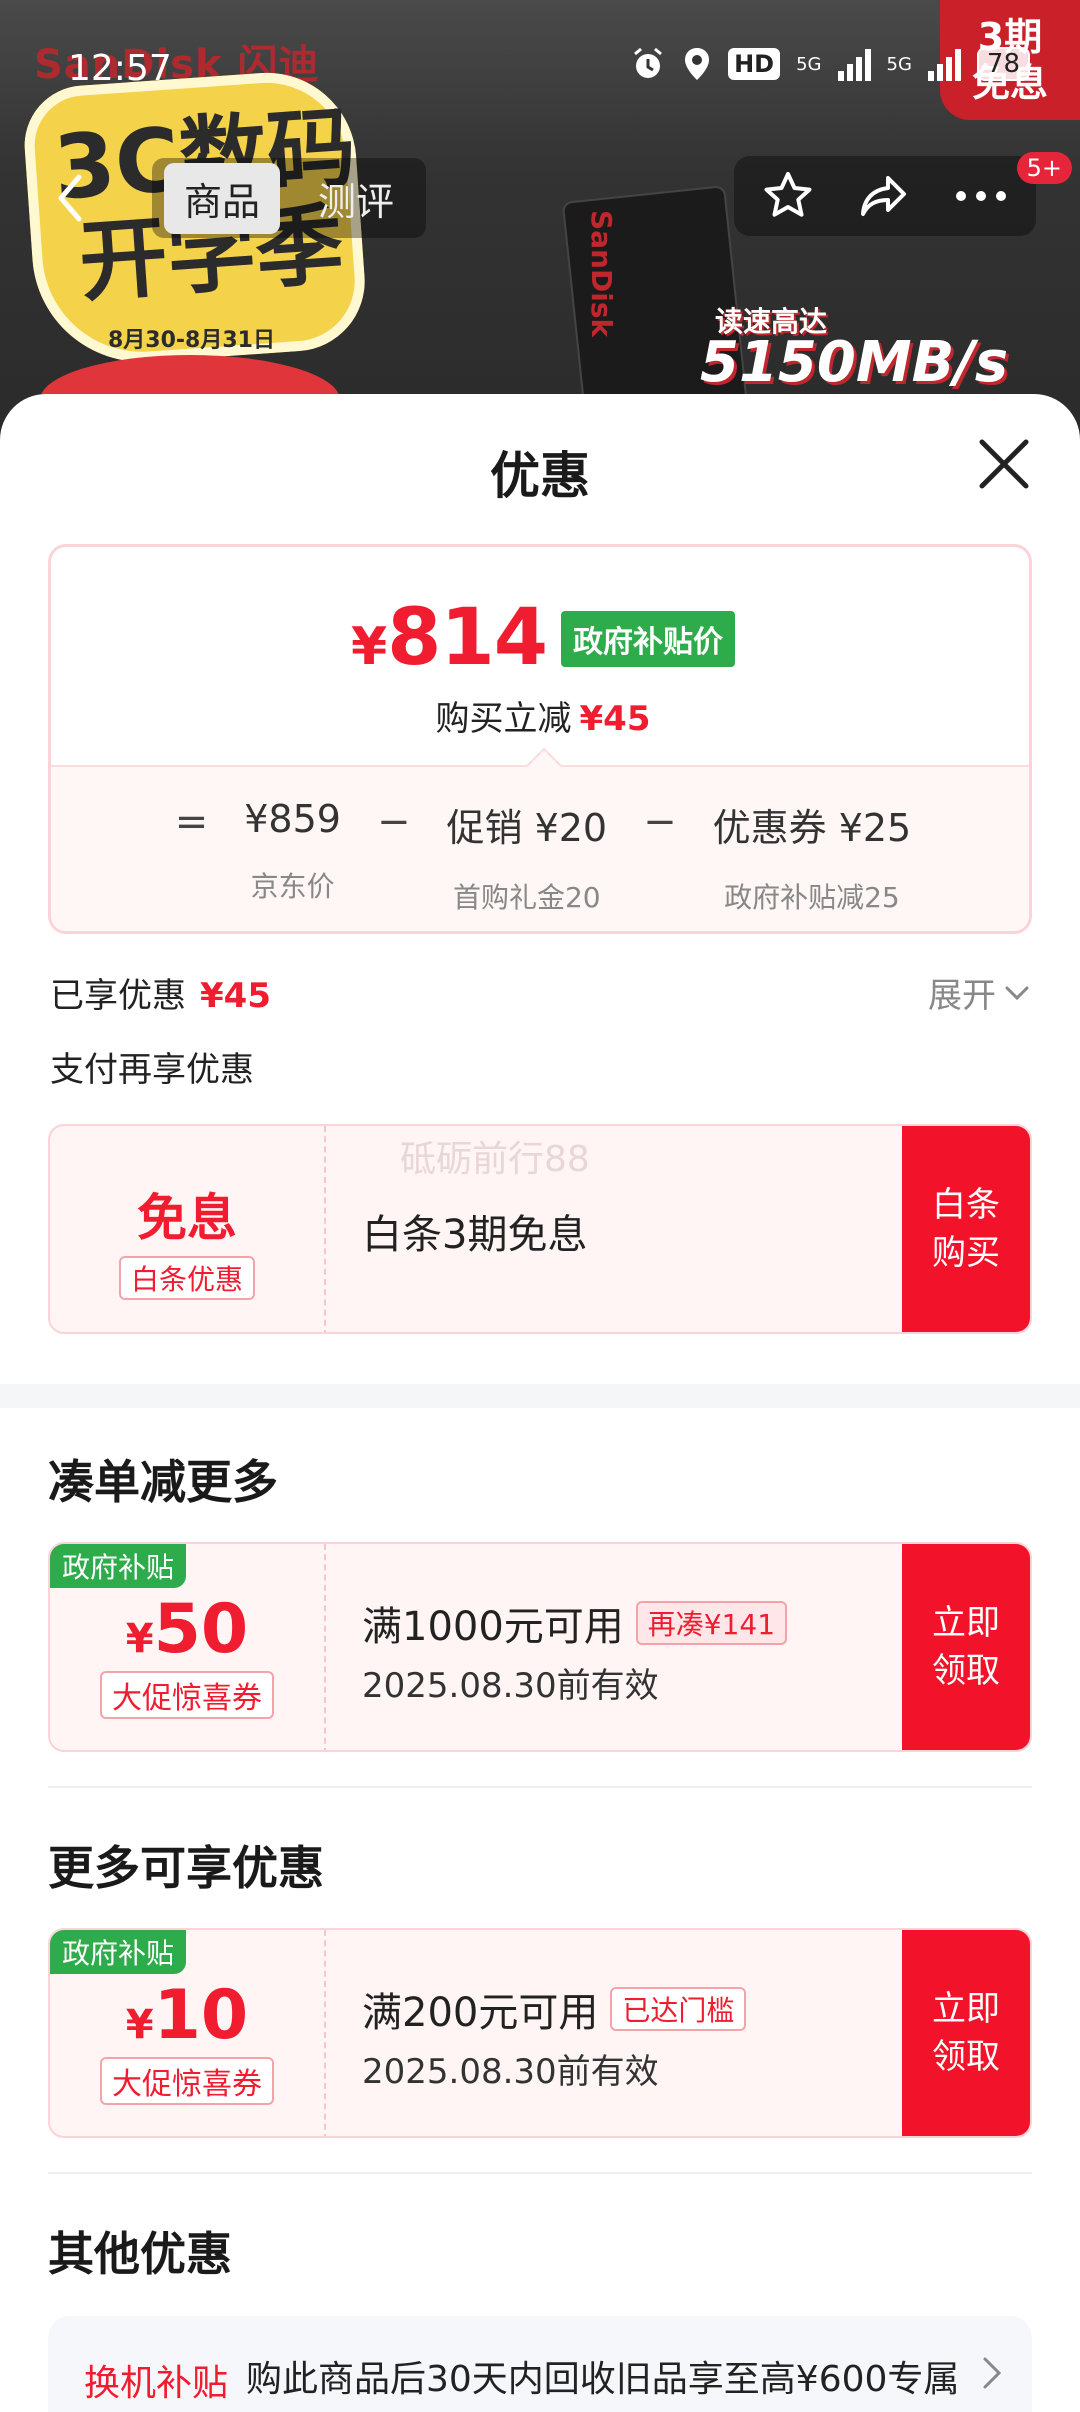 This screenshot has height=2412, width=1080. Describe the element at coordinates (118, 996) in the screenshot. I see `enjoyed-label: 已享优惠` at that location.